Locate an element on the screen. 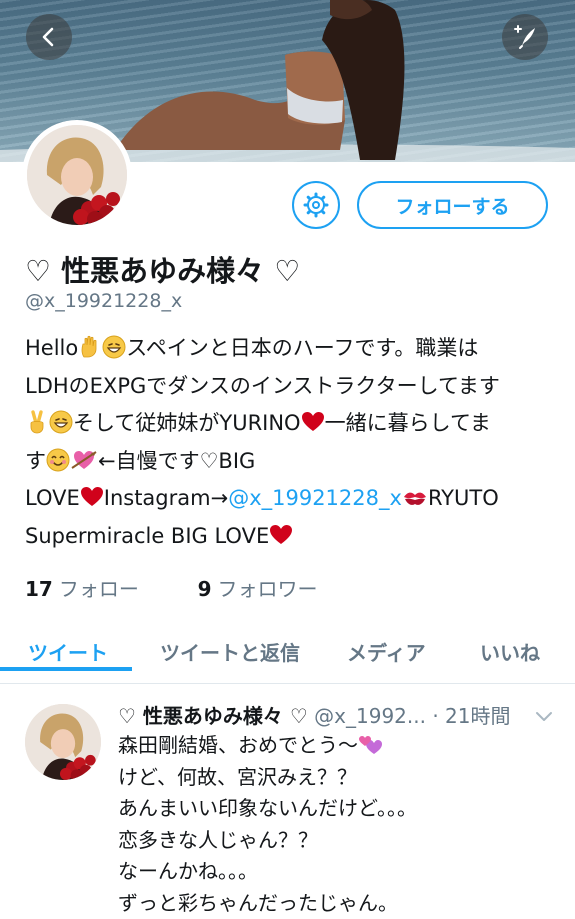  follow-button: フォローする is located at coordinates (452, 205).